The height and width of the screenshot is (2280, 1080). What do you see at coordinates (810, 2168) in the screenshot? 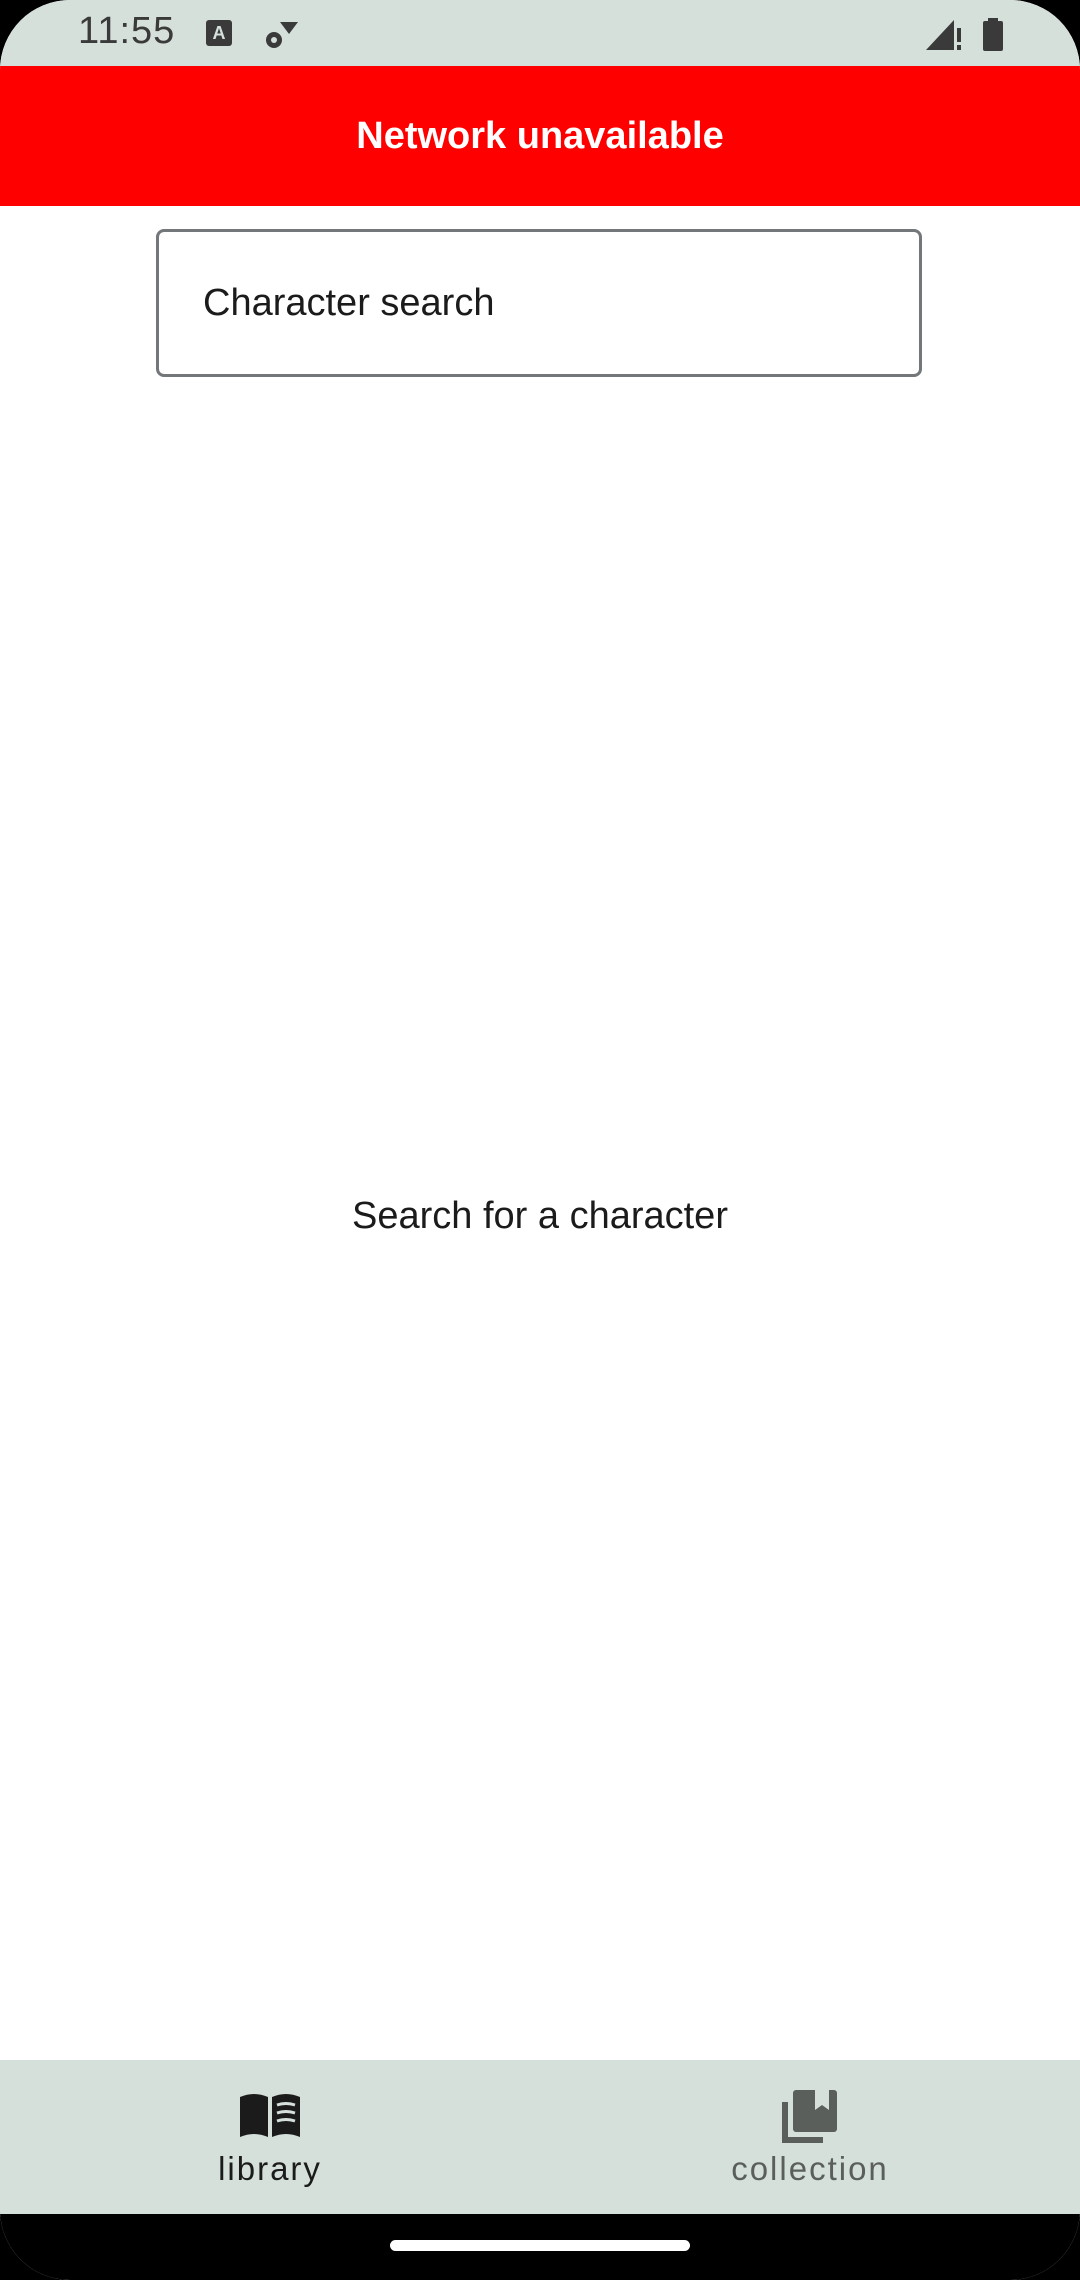
I see `nav-label-collection: collection` at bounding box center [810, 2168].